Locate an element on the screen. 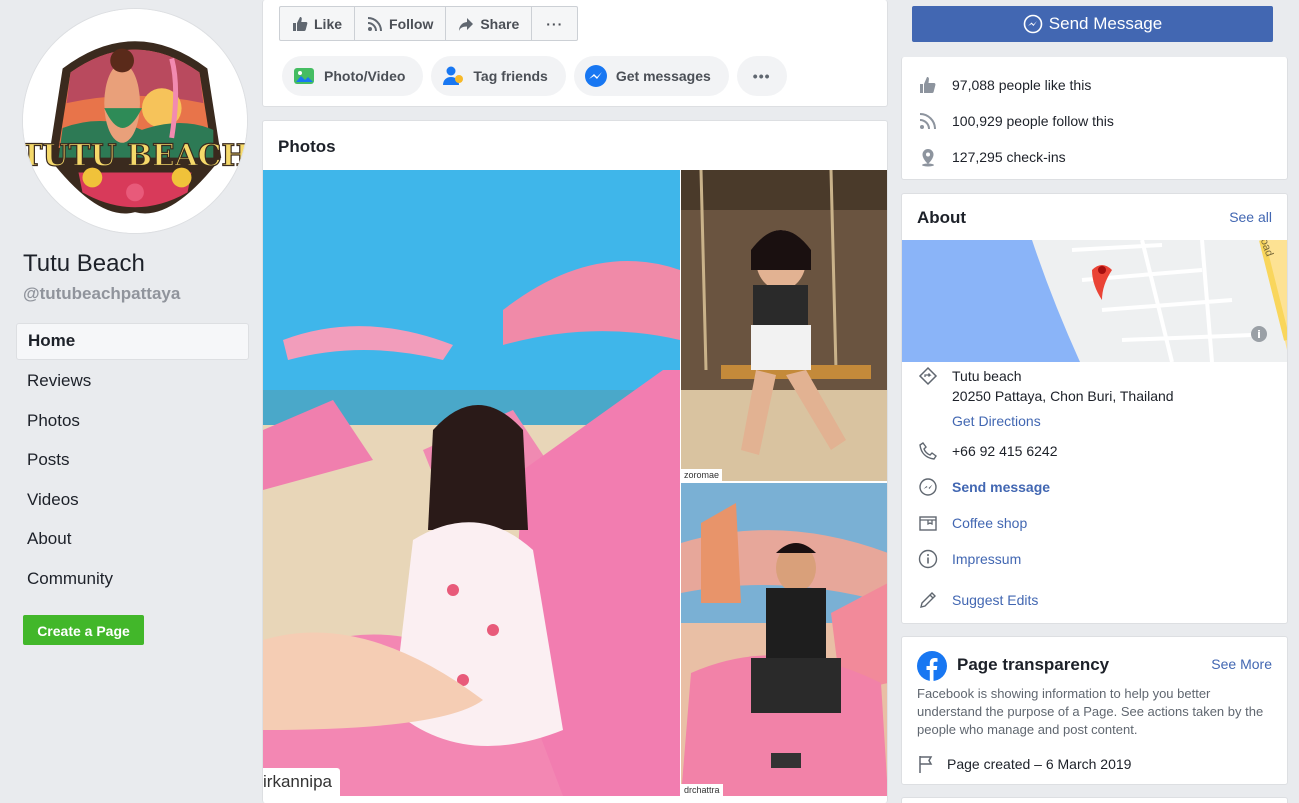  nav-item-videos: Videos is located at coordinates (132, 502).